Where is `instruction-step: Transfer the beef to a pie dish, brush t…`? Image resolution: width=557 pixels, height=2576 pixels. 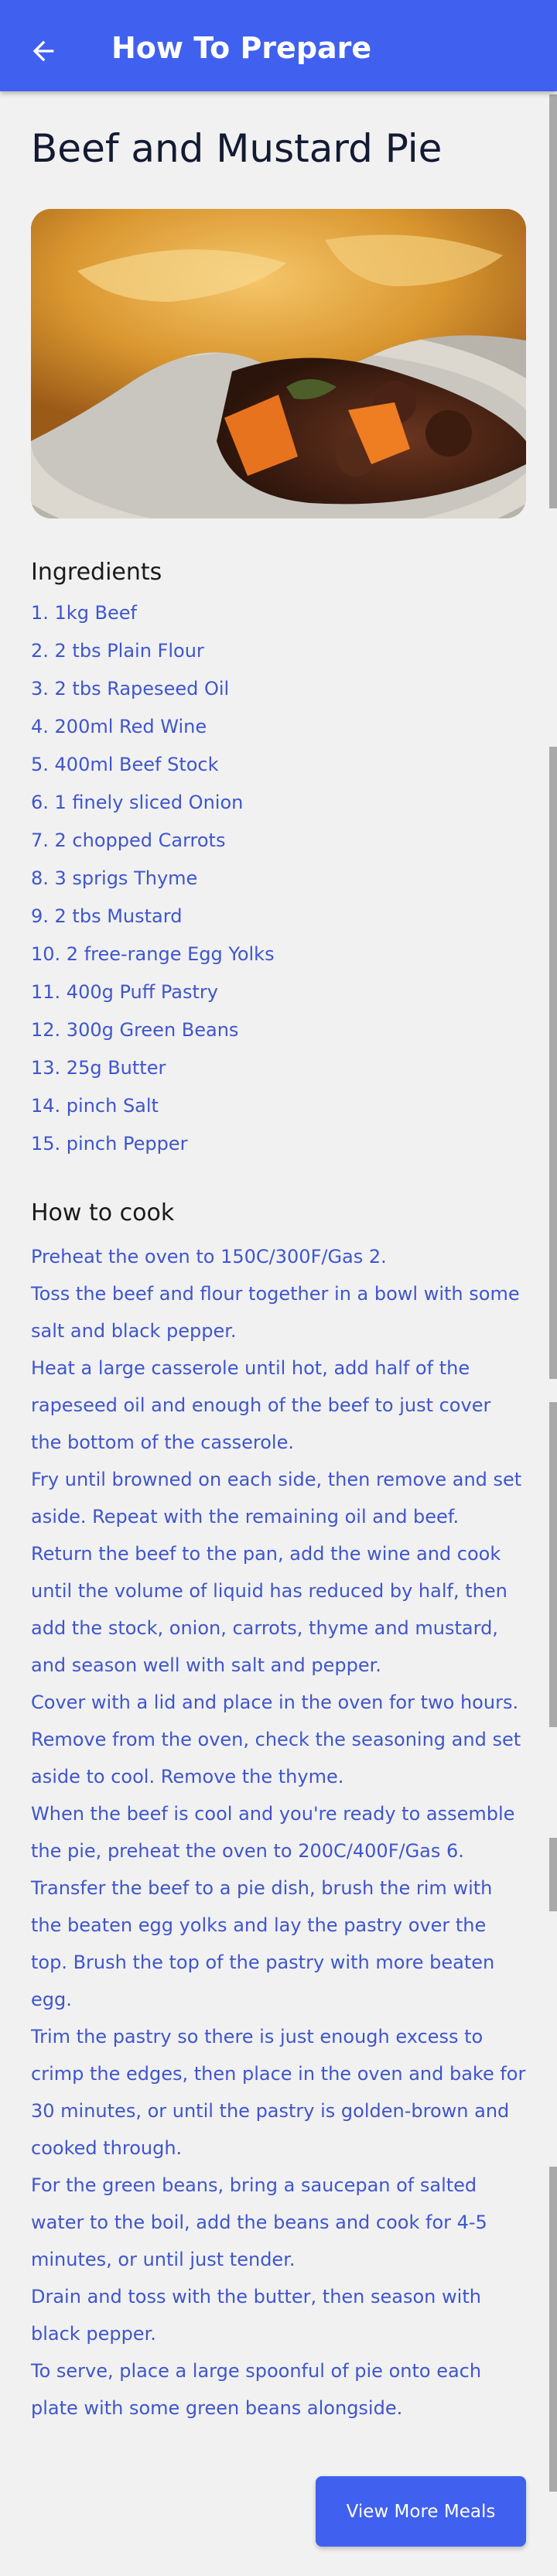 instruction-step: Transfer the beef to a pie dish, brush t… is located at coordinates (263, 1944).